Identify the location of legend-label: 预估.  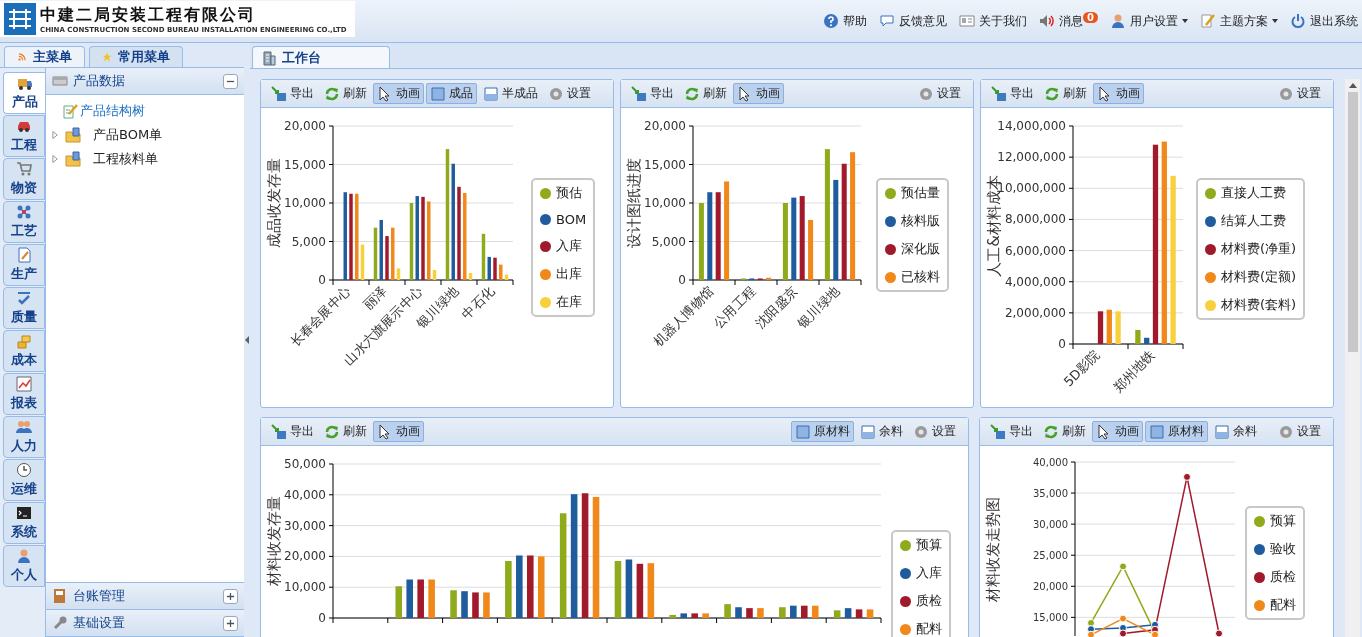
(569, 193).